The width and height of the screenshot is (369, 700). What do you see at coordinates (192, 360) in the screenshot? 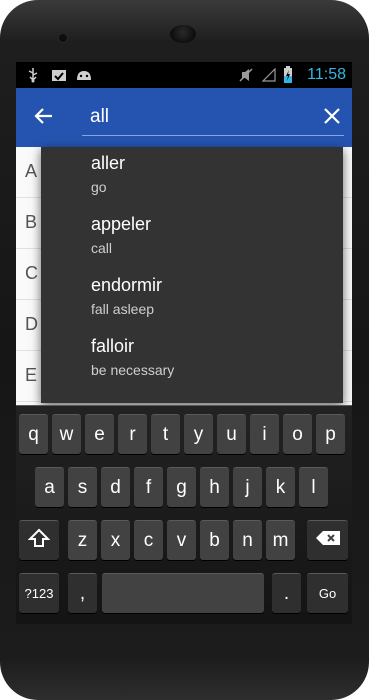
I see `suggestion-item: falloir be necessary` at bounding box center [192, 360].